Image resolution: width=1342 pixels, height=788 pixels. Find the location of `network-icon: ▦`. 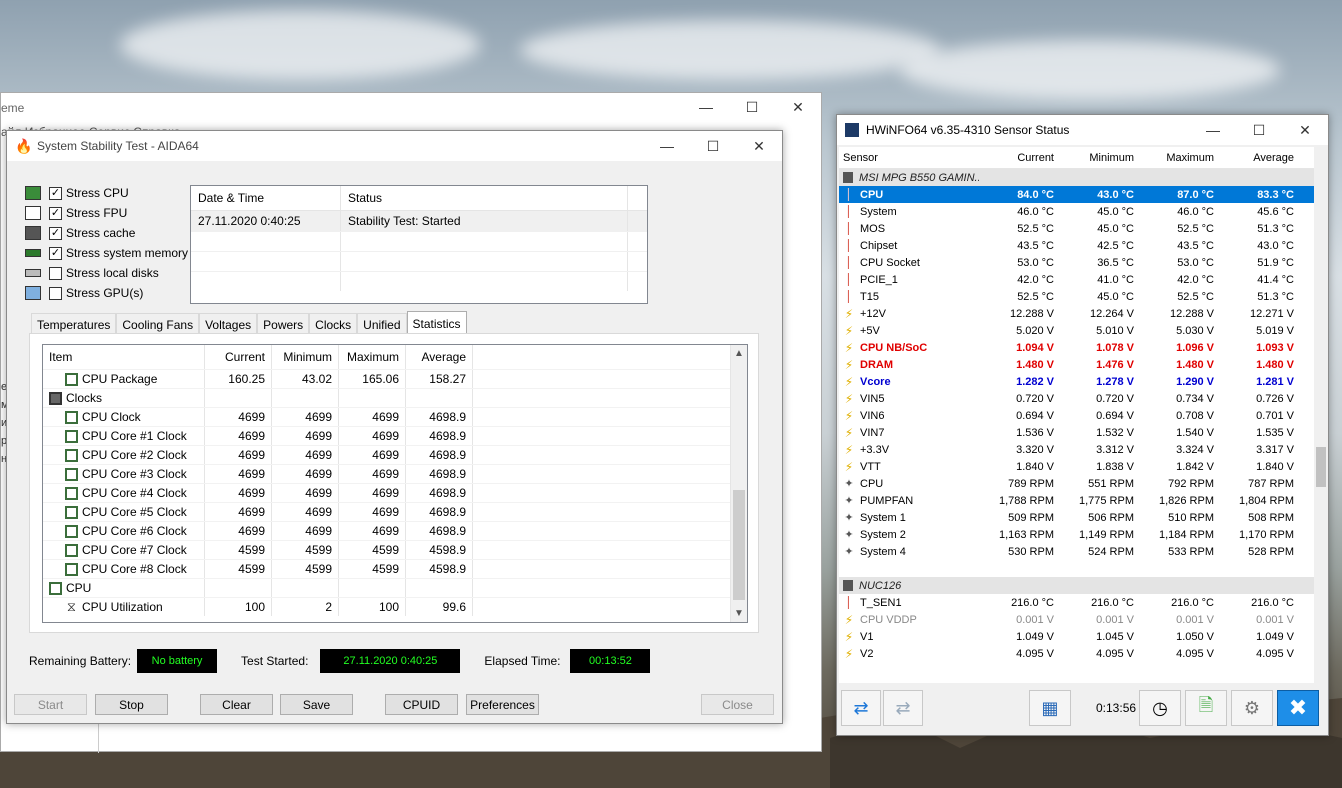

network-icon: ▦ is located at coordinates (1050, 708).